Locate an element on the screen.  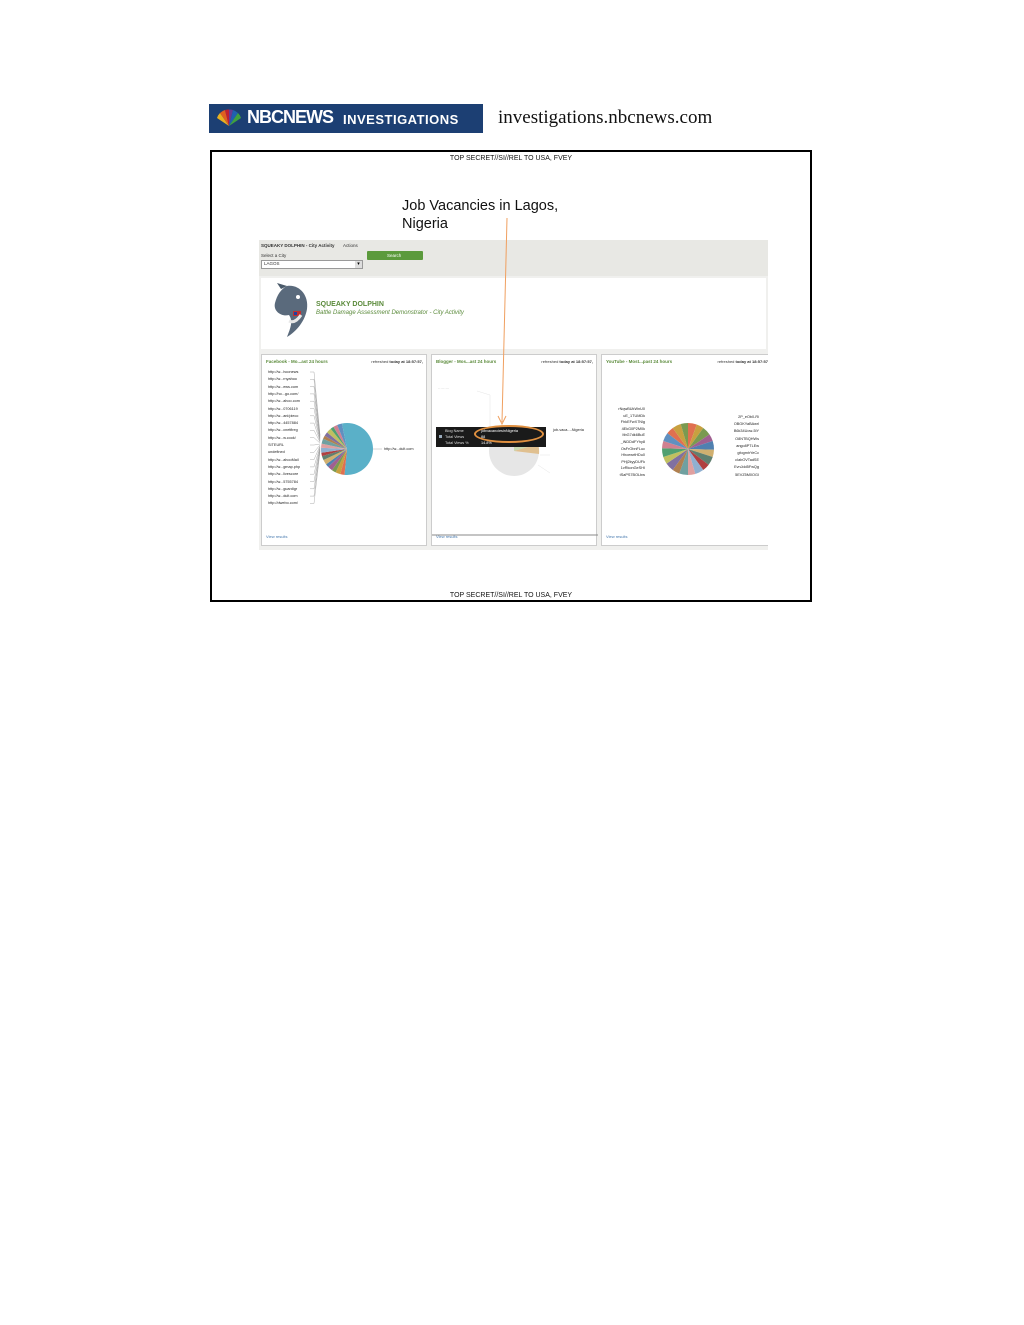
classification-bottom: TOP SECRET//SI//REL TO USA, FVEY is located at coordinates (511, 595).